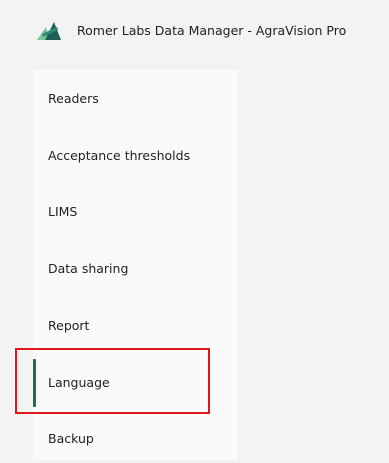 The image size is (389, 463). What do you see at coordinates (63, 211) in the screenshot?
I see `nav-item-label: LIMS` at bounding box center [63, 211].